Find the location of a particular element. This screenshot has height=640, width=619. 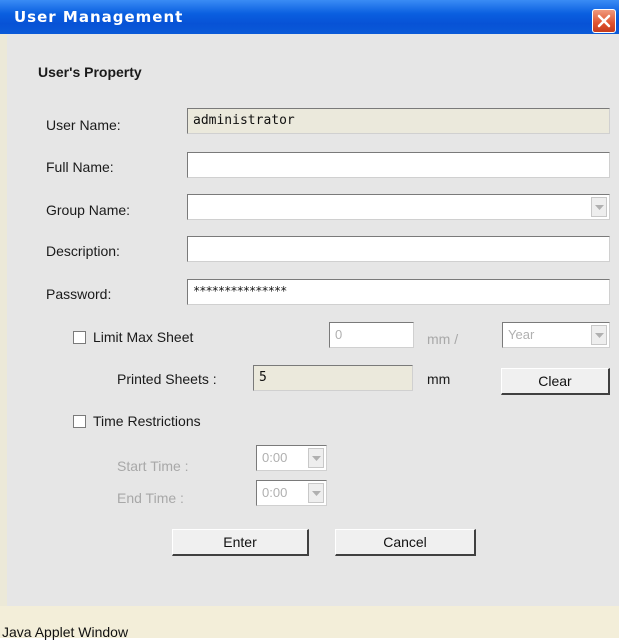

time-restrictions-label: Time Restrictions is located at coordinates (147, 421).